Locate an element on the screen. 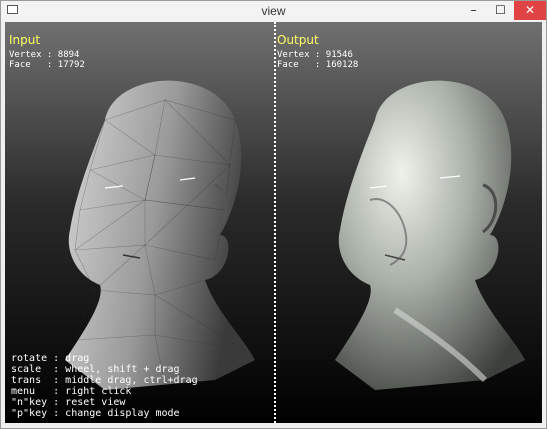  maximize-button: ☐ is located at coordinates (500, 10).